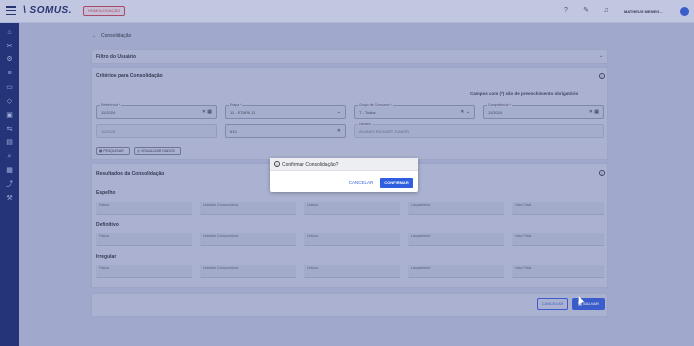  Describe the element at coordinates (396, 183) in the screenshot. I see `dialog-confirm-button: CONFIRMAR` at that location.